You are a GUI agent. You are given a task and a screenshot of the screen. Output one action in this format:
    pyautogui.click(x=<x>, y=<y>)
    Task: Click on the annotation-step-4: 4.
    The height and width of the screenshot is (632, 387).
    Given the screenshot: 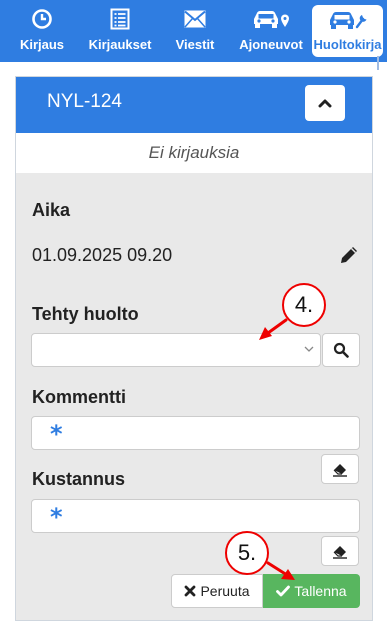 What is the action you would take?
    pyautogui.click(x=304, y=305)
    